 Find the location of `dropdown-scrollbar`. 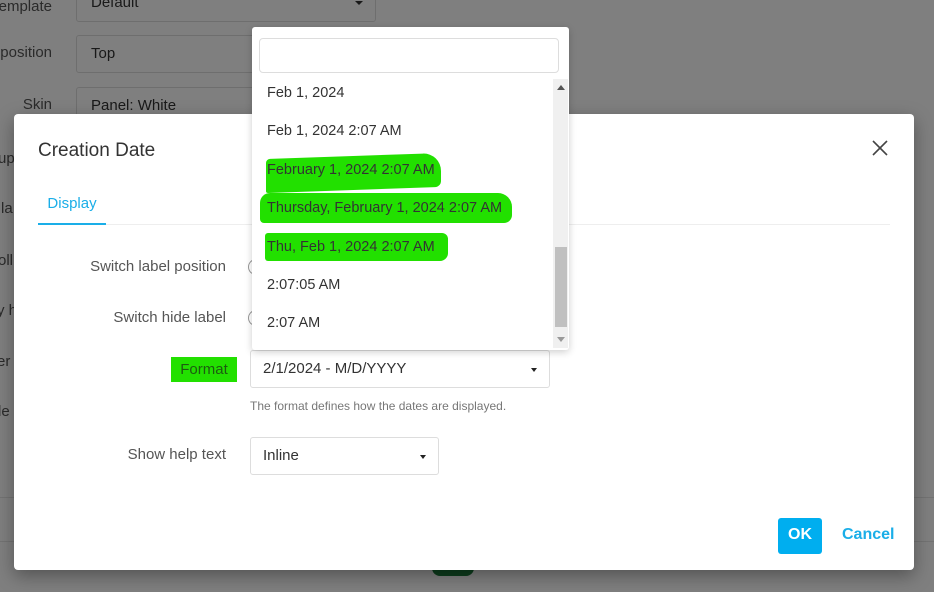

dropdown-scrollbar is located at coordinates (560, 213).